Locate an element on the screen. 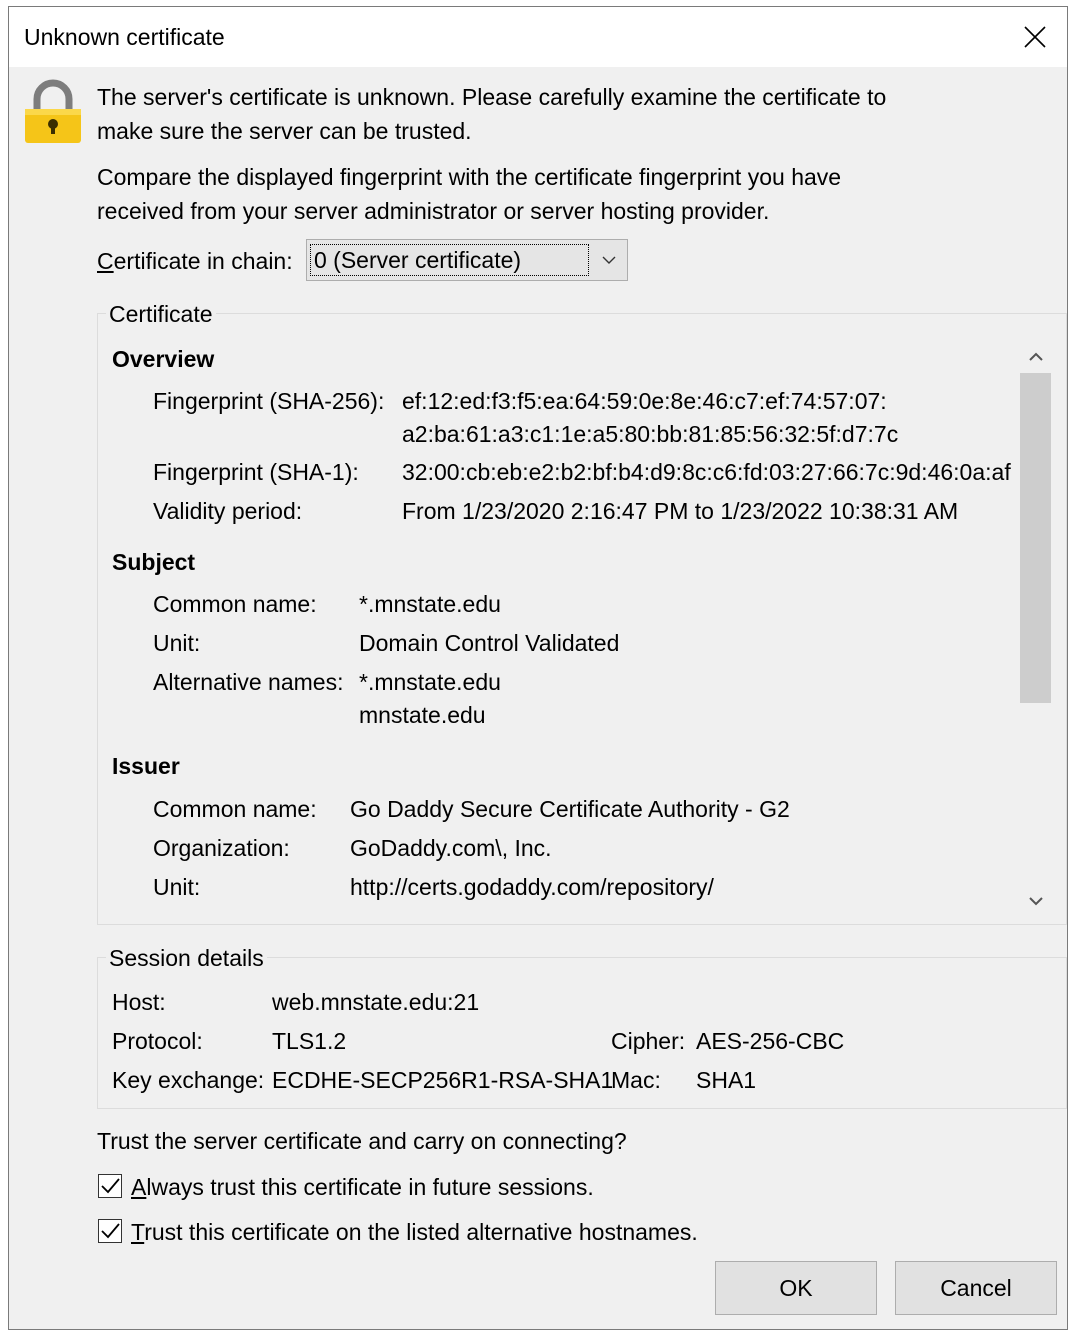  padlock-icon is located at coordinates (53, 111).